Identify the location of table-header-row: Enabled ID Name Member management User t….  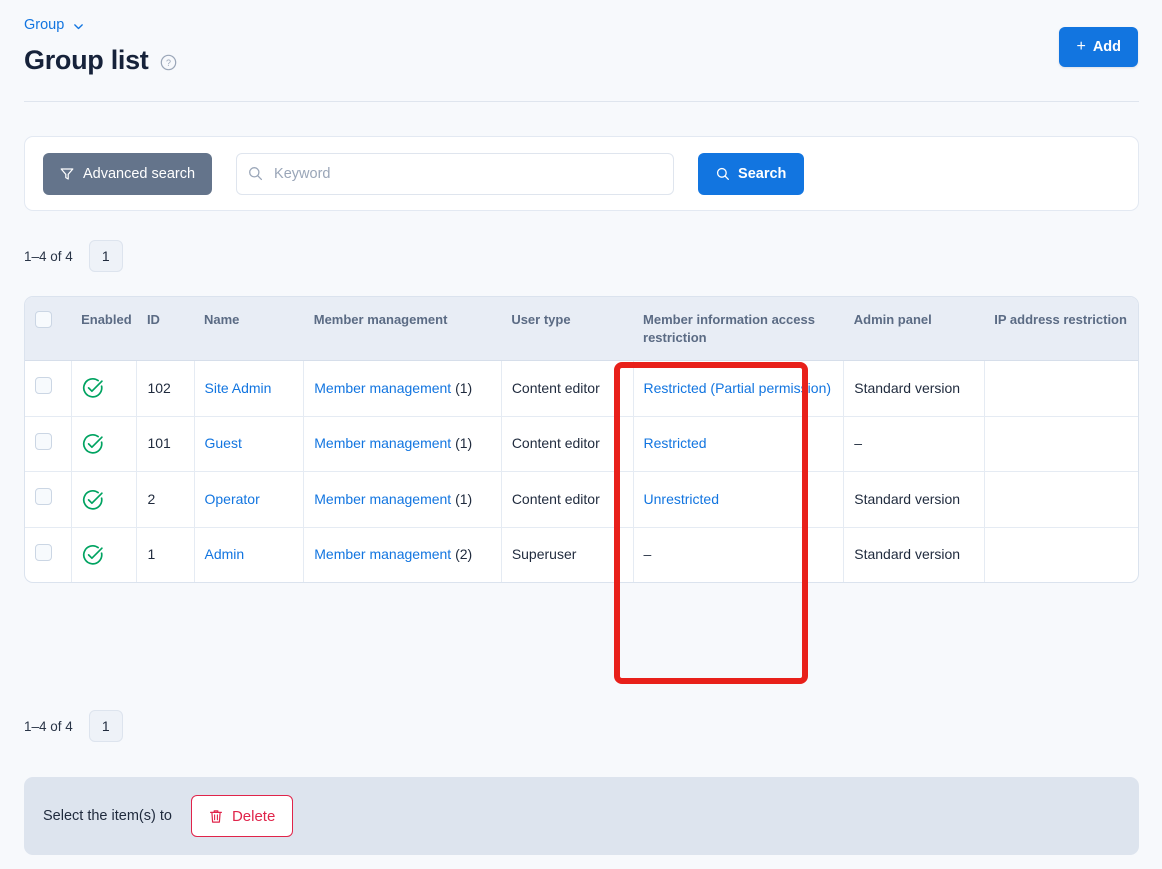
(581, 329).